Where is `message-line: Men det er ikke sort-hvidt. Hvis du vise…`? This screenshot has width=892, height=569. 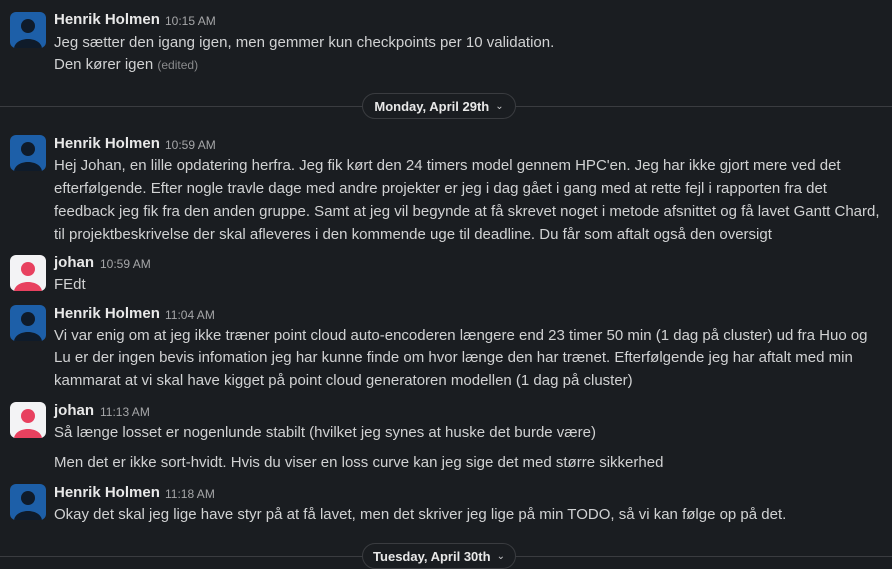 message-line: Men det er ikke sort-hvidt. Hvis du vise… is located at coordinates (359, 462).